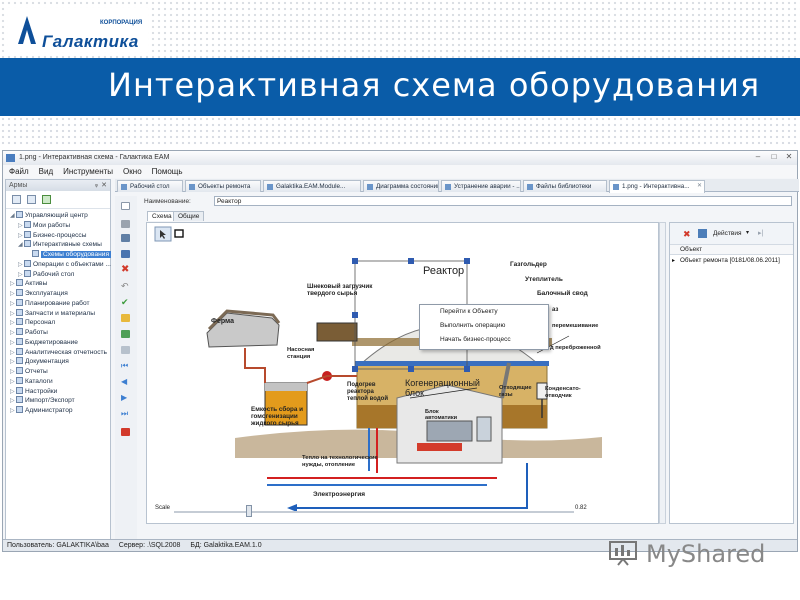 This screenshot has height=600, width=800. Describe the element at coordinates (125, 302) in the screenshot. I see `check-icon: ✔` at that location.